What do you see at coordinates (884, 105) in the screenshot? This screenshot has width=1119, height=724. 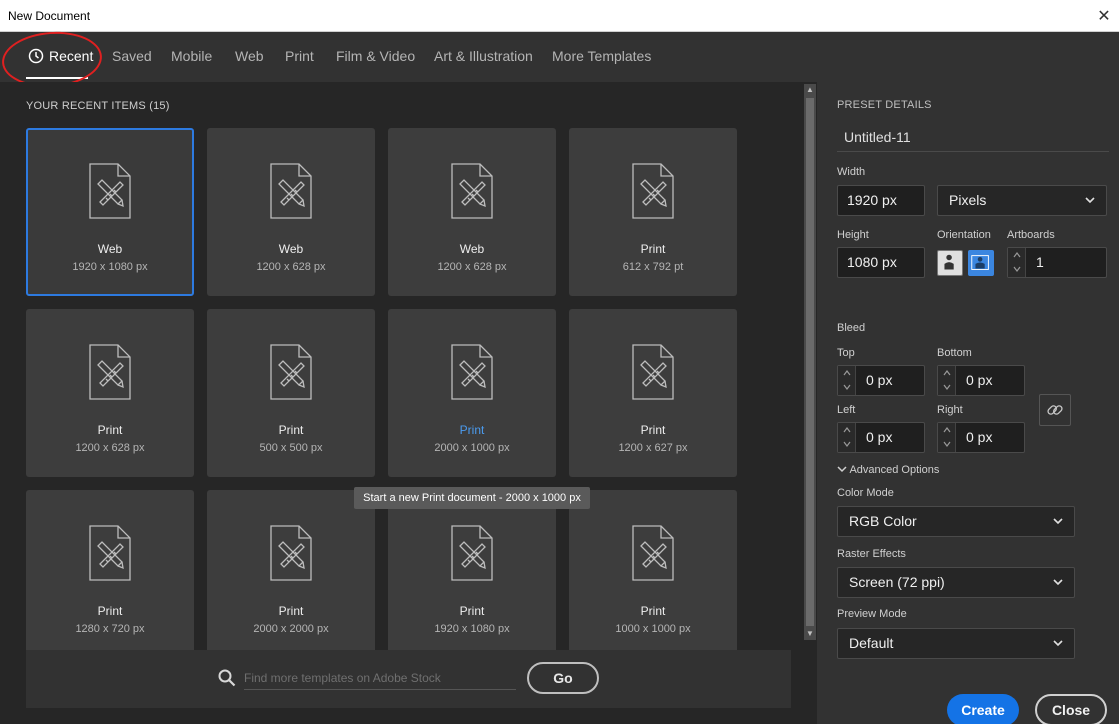 I see `preset-details-title: PRESET DETAILS` at bounding box center [884, 105].